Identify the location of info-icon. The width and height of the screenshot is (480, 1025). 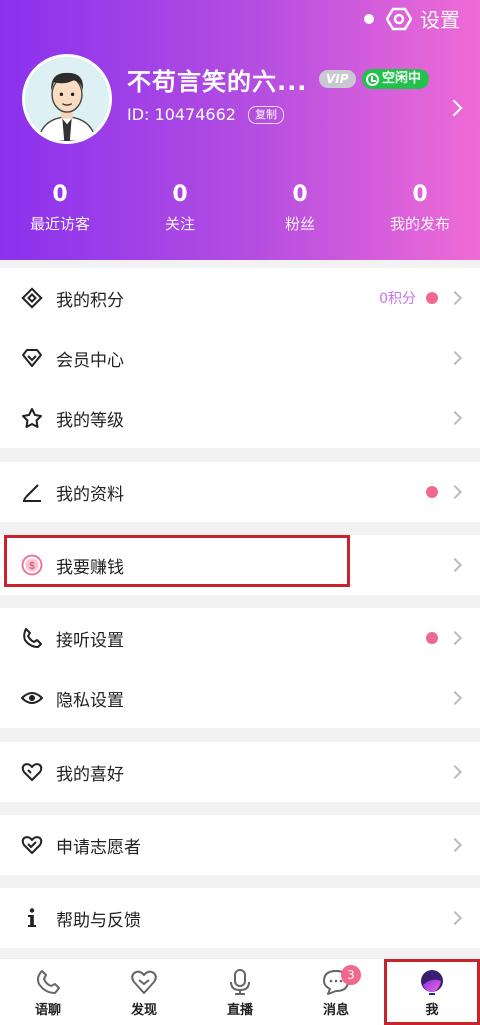
(32, 918).